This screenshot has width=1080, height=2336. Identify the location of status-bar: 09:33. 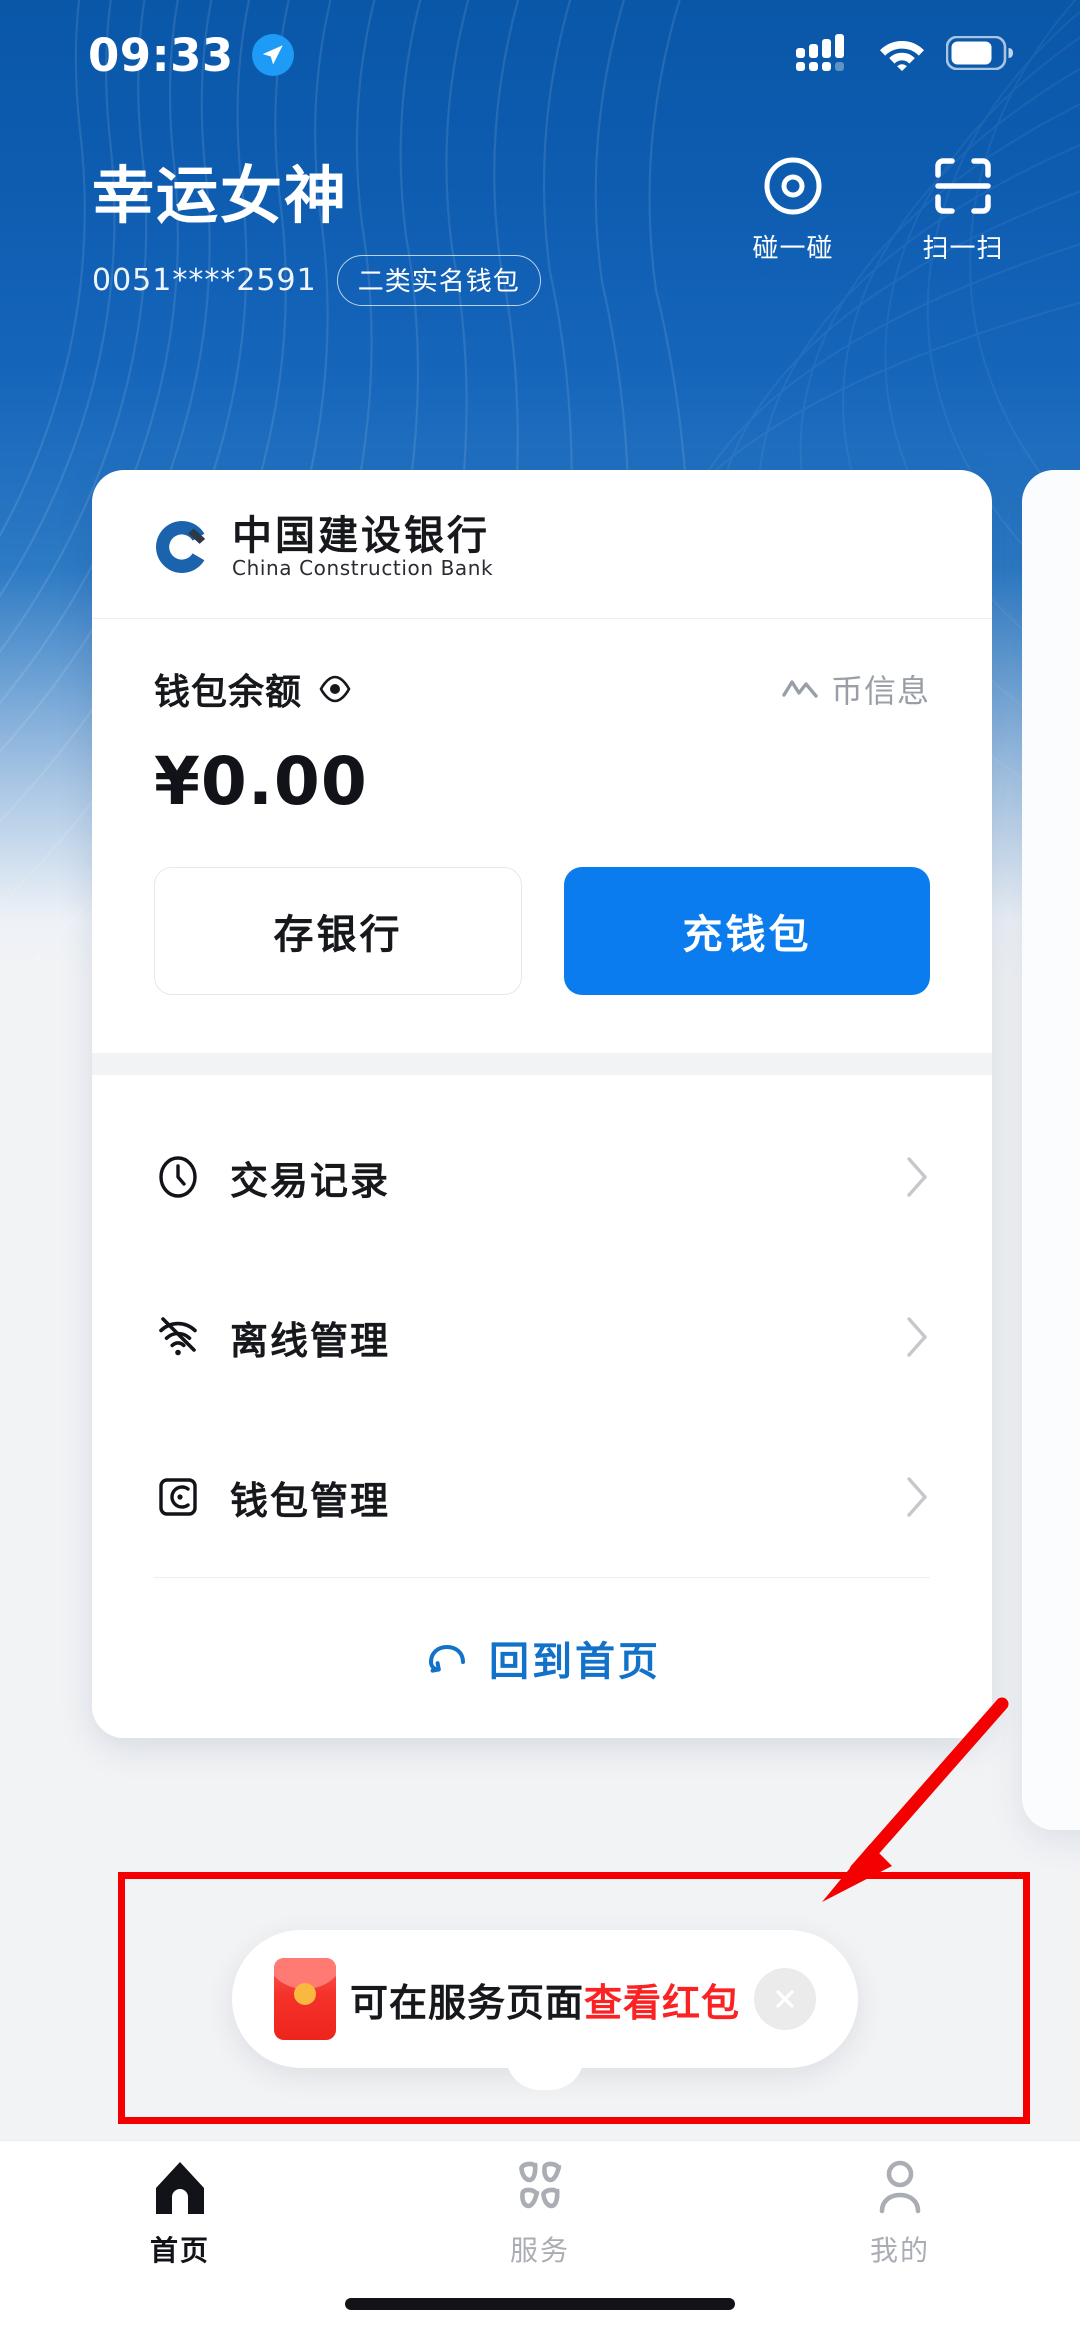
(540, 55).